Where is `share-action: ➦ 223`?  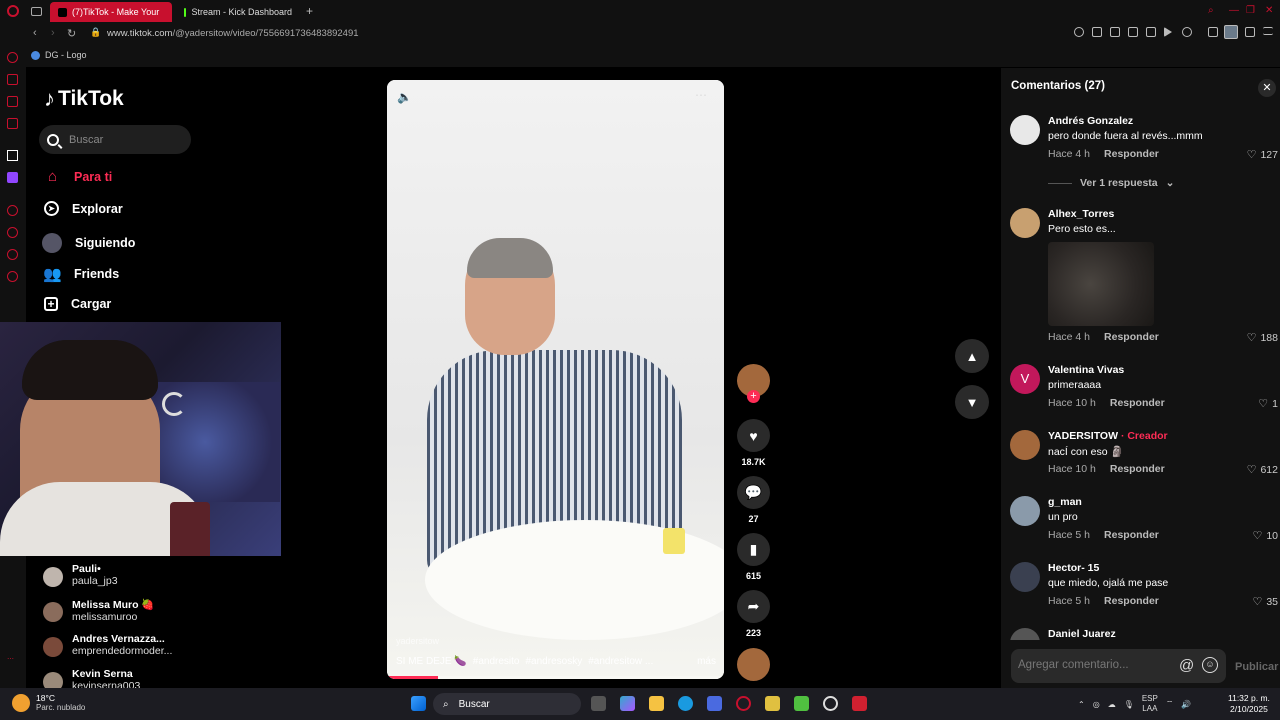 share-action: ➦ 223 is located at coordinates (753, 614).